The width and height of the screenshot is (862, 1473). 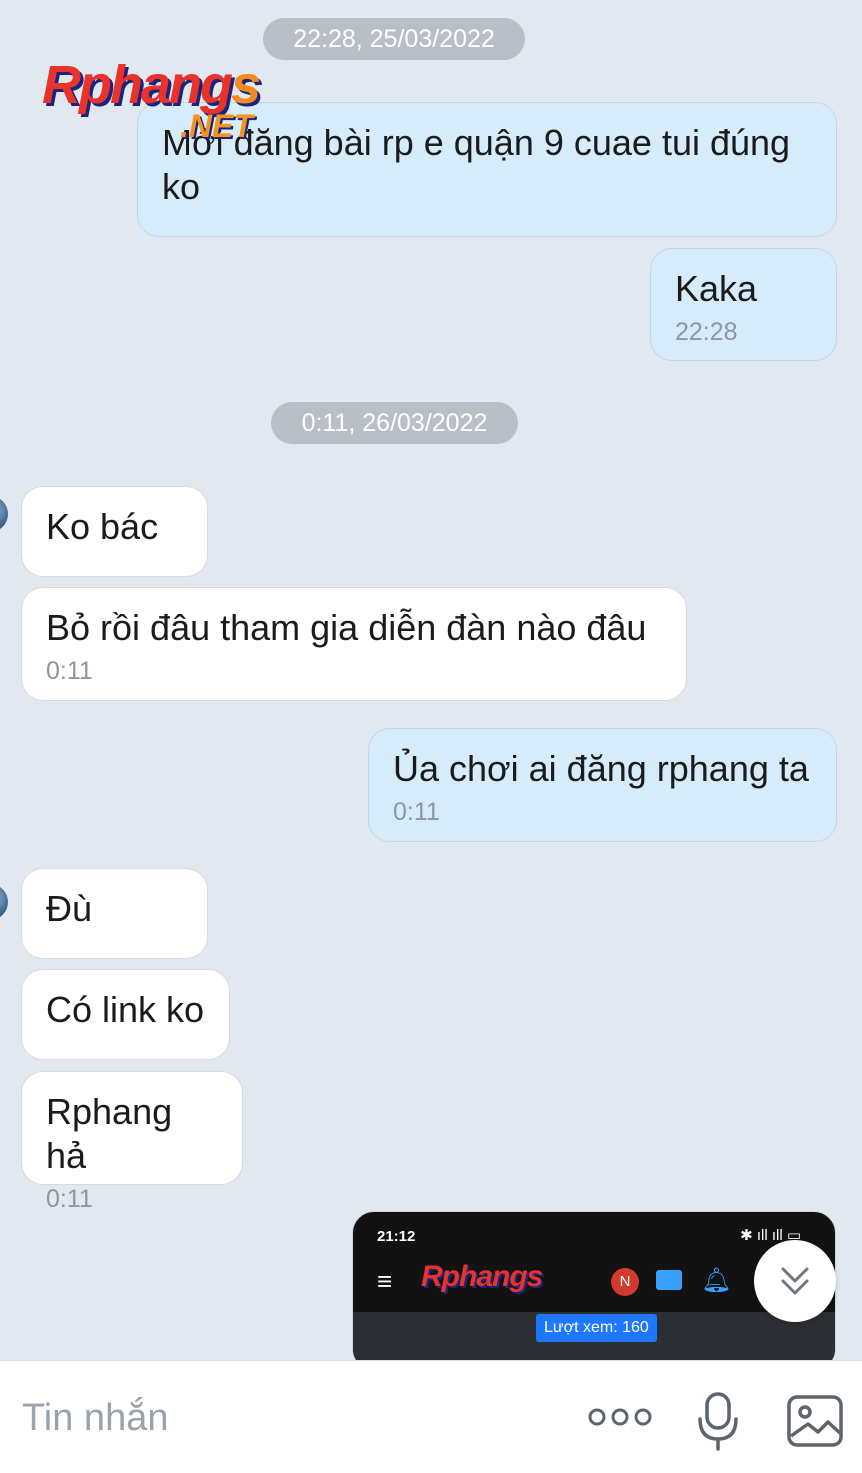 I want to click on message-text: Rphang hả, so click(x=109, y=1133).